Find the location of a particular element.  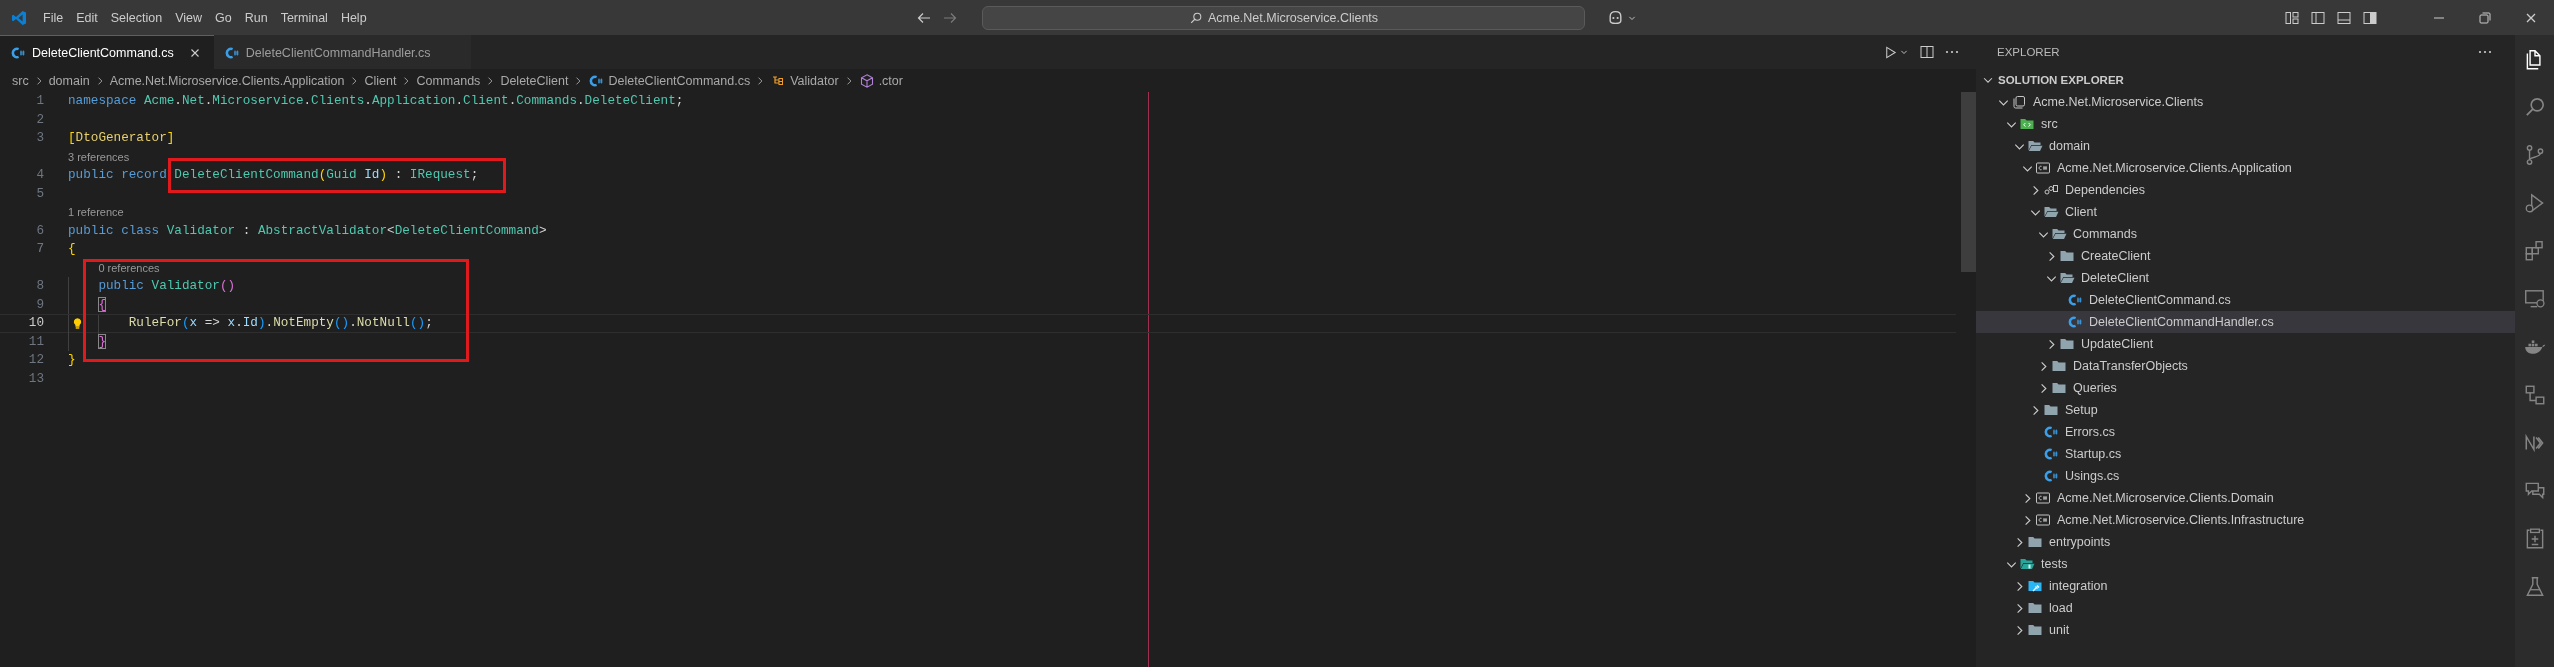

tree-item: UpdateClient is located at coordinates (2245, 344).